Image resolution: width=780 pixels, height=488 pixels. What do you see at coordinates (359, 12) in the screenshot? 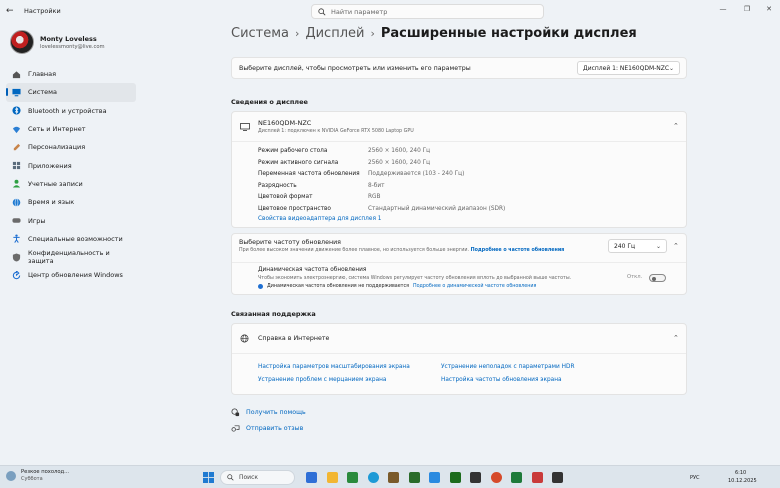
I see `search-input: Найти параметр` at bounding box center [359, 12].